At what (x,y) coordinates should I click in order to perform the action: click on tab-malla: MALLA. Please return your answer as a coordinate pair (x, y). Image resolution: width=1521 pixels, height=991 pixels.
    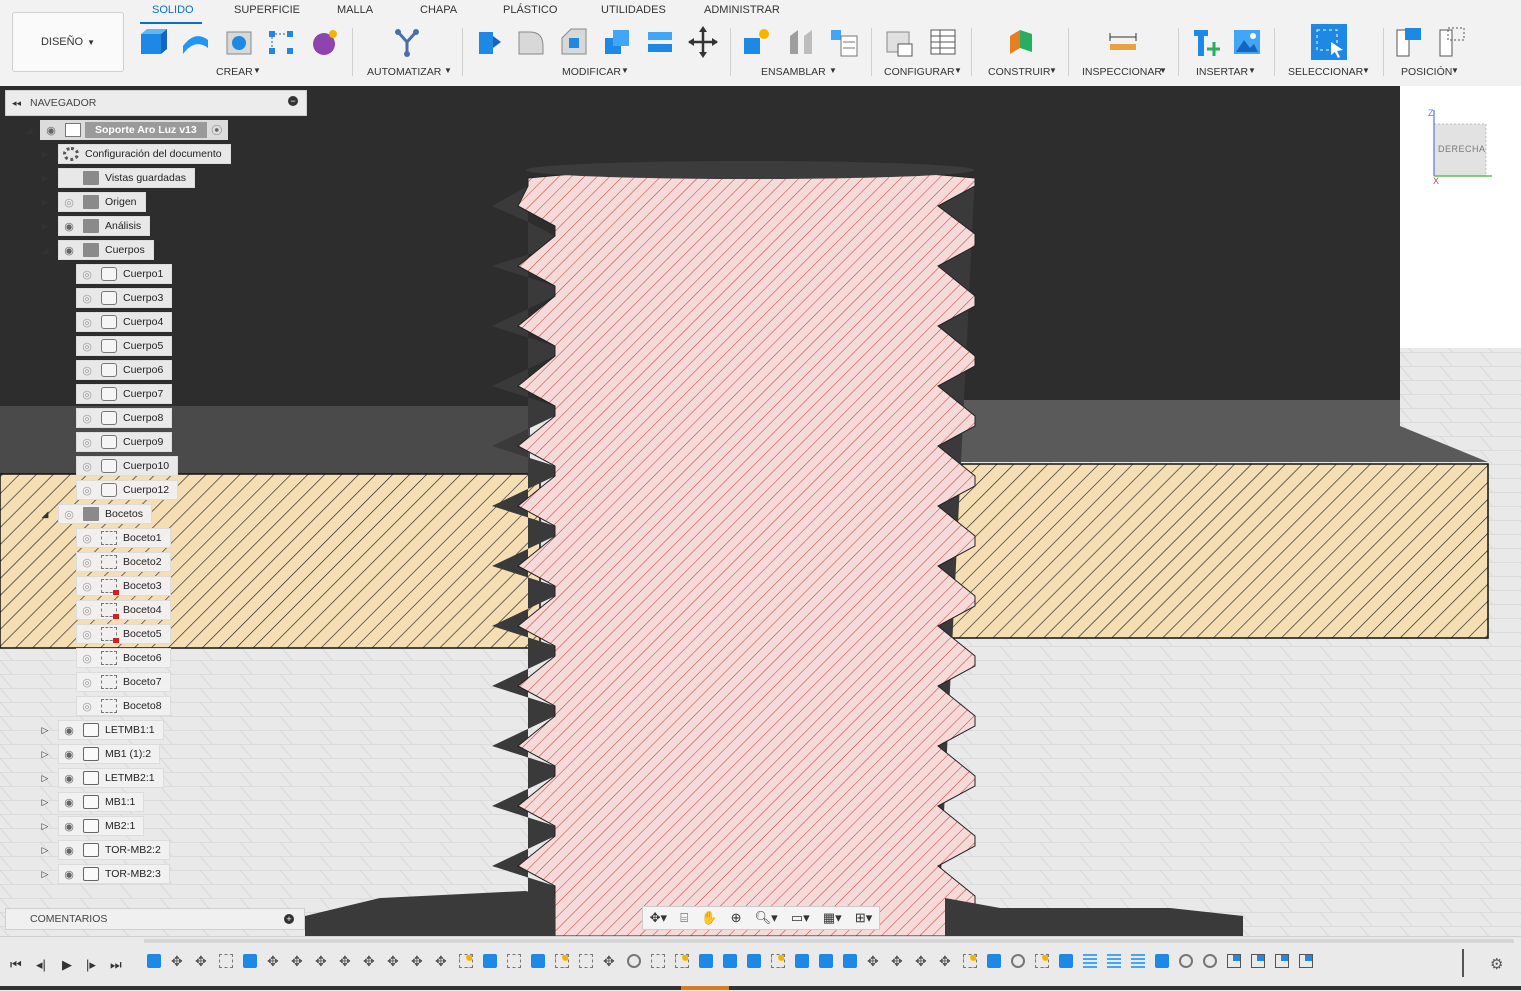
    Looking at the image, I should click on (355, 10).